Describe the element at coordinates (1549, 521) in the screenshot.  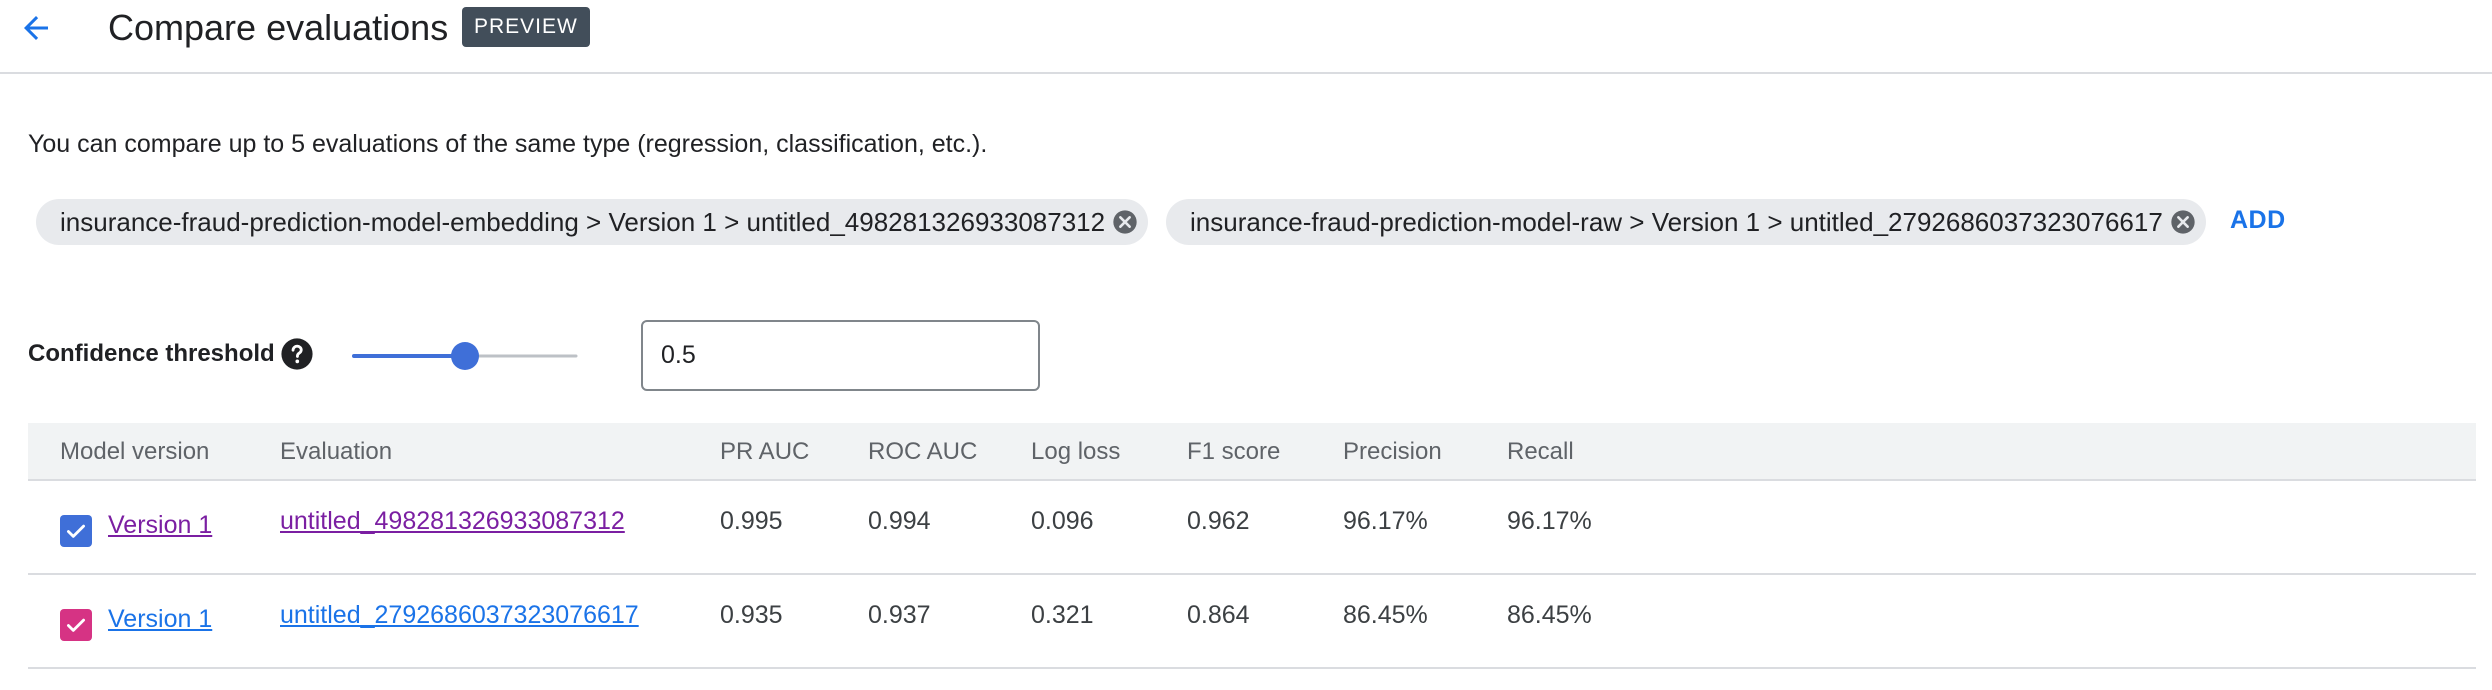
I see `recall-cell: 96.17%` at that location.